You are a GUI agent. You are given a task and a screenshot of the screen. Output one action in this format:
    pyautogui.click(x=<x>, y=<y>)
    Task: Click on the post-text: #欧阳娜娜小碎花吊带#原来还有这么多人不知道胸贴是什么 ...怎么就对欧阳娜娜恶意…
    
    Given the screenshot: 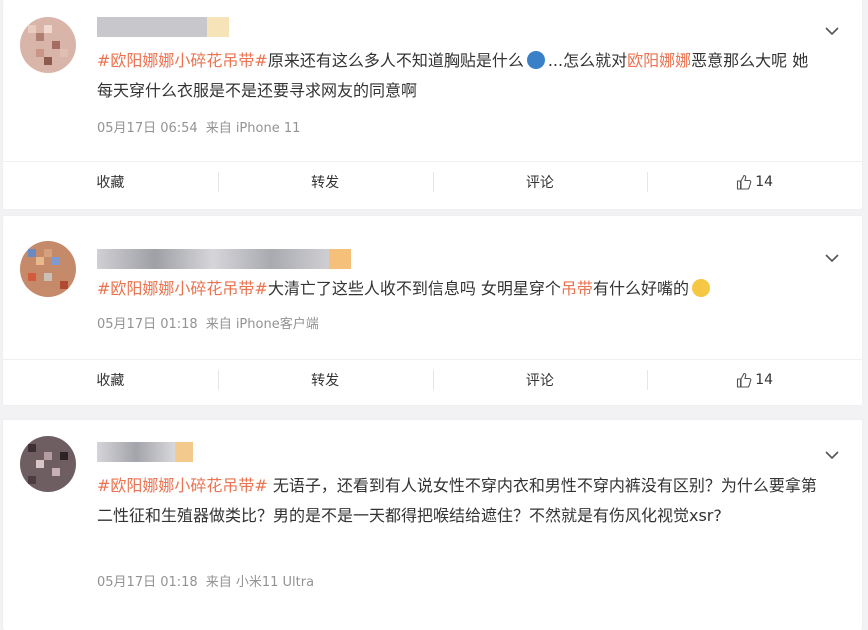 What is the action you would take?
    pyautogui.click(x=453, y=75)
    